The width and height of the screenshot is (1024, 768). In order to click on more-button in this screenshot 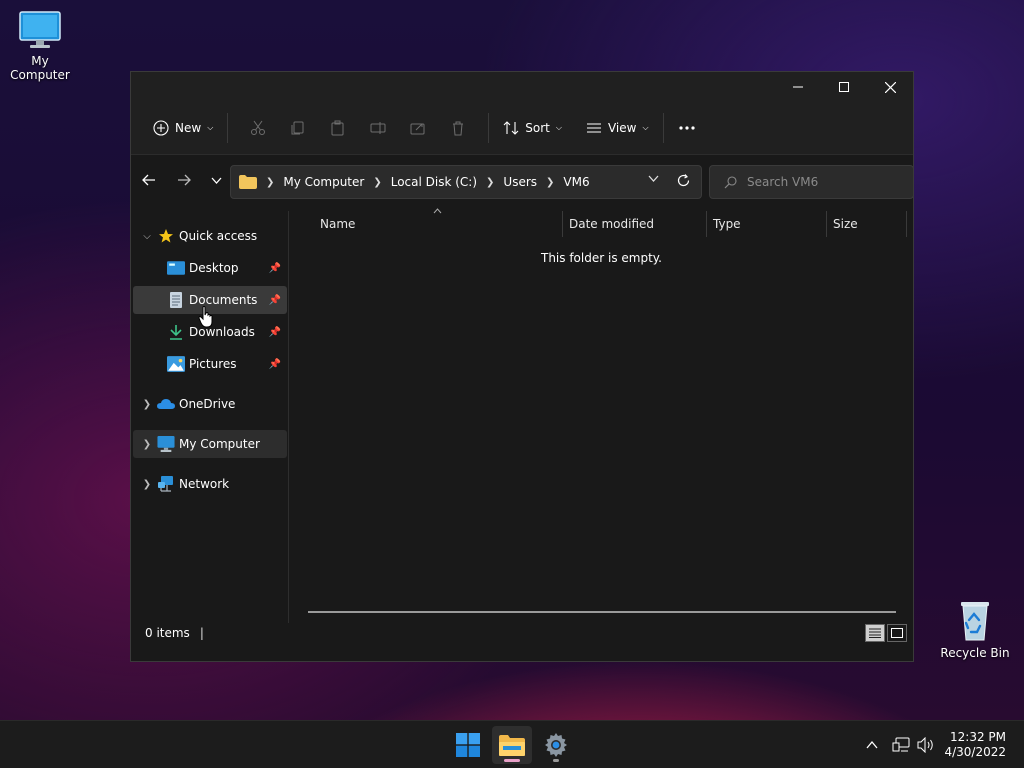, I will do `click(687, 128)`.